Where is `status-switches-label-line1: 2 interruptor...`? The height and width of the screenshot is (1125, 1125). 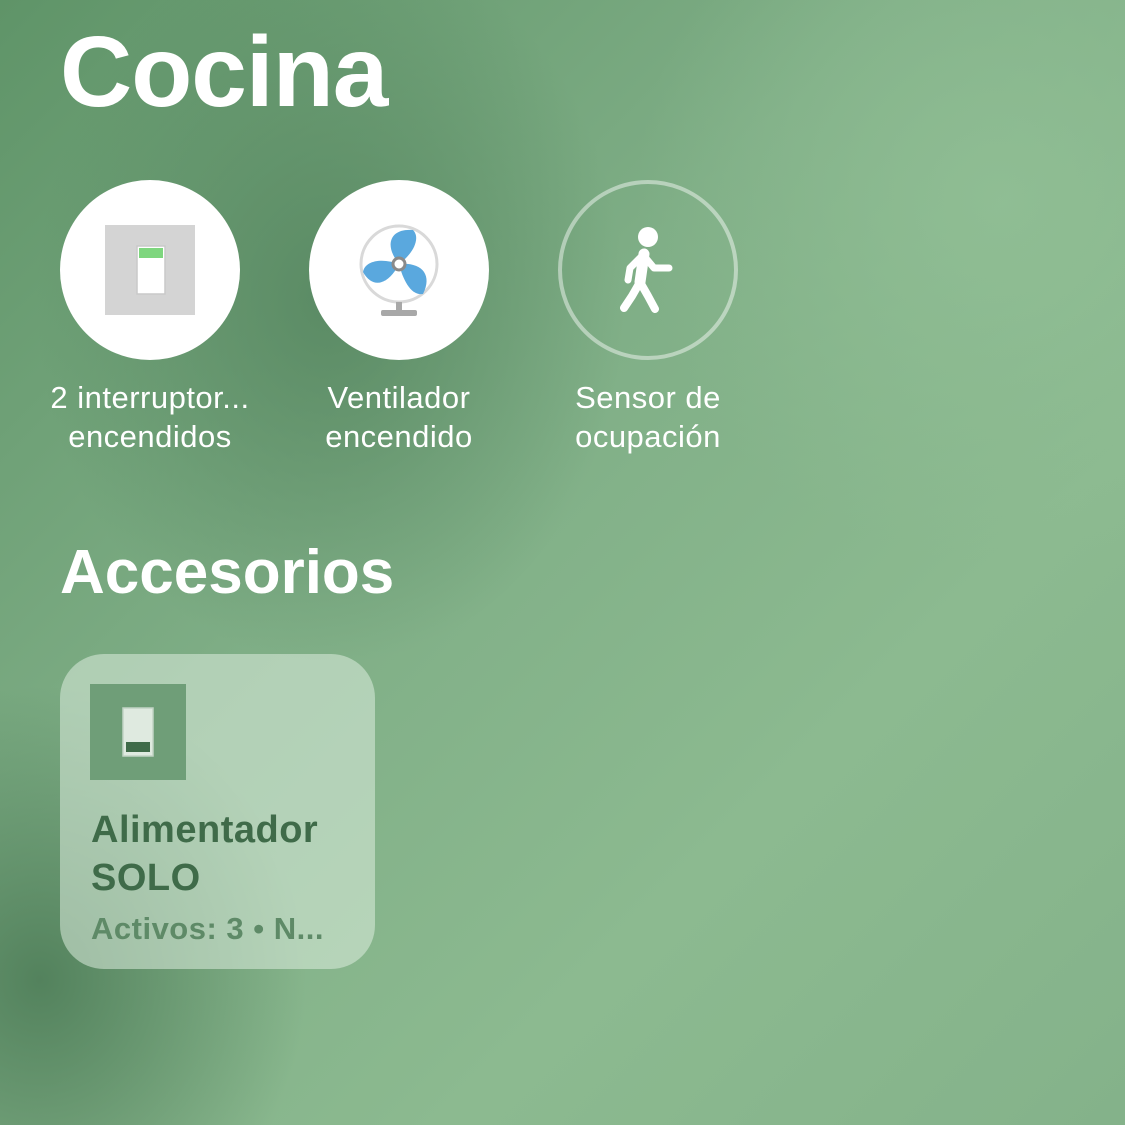 status-switches-label-line1: 2 interruptor... is located at coordinates (150, 397).